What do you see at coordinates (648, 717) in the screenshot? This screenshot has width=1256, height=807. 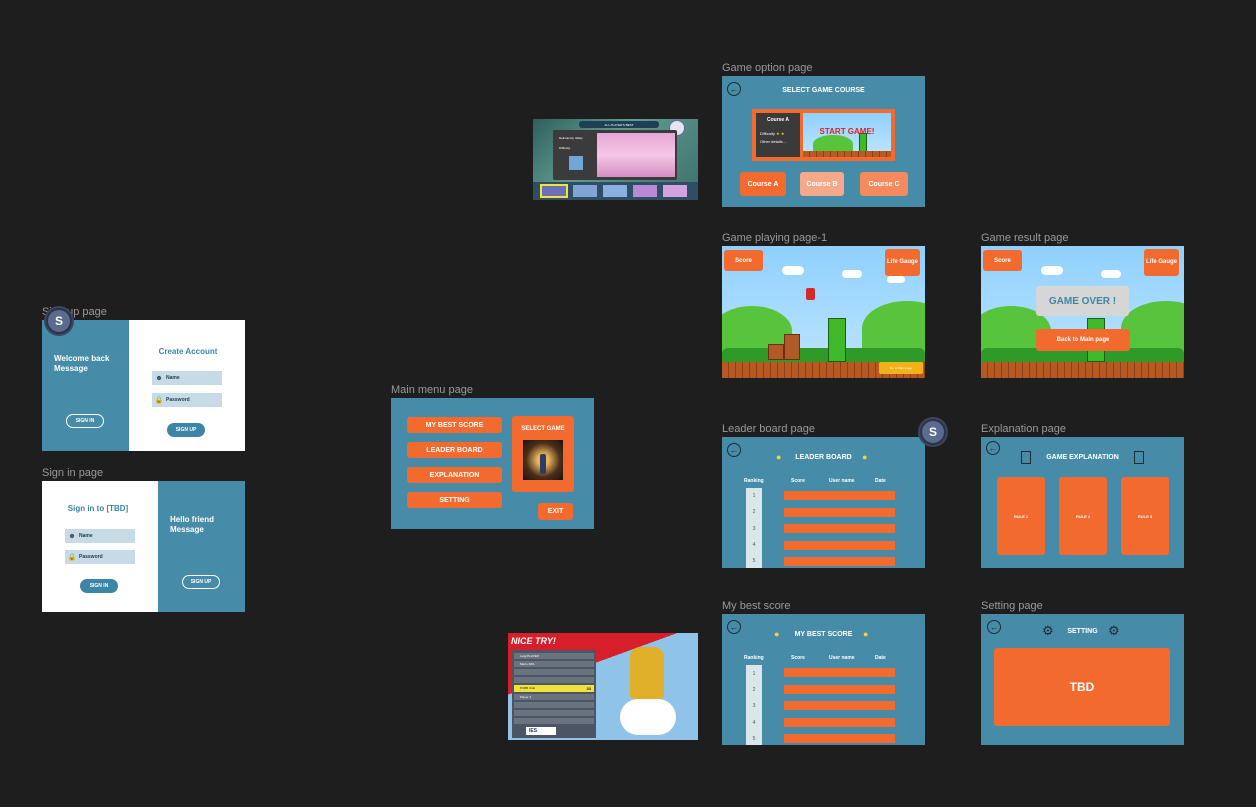 I see `ref-cloud` at bounding box center [648, 717].